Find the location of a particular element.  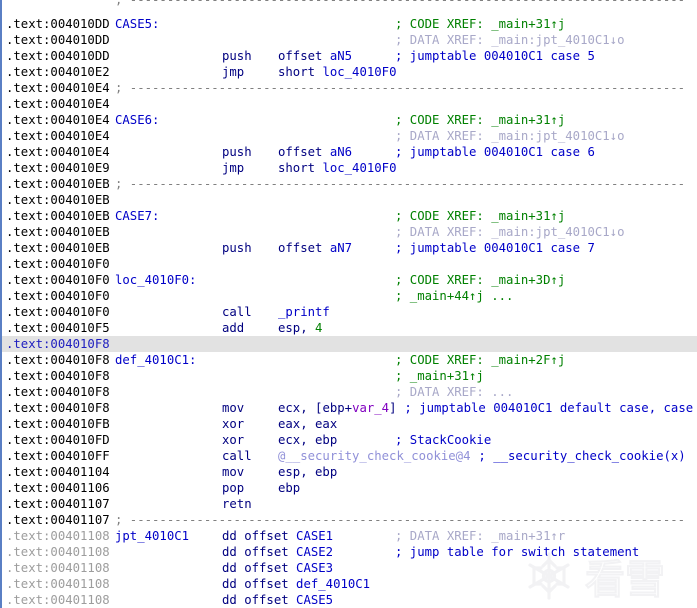

instruction-operands: esp, 4 is located at coordinates (300, 328).